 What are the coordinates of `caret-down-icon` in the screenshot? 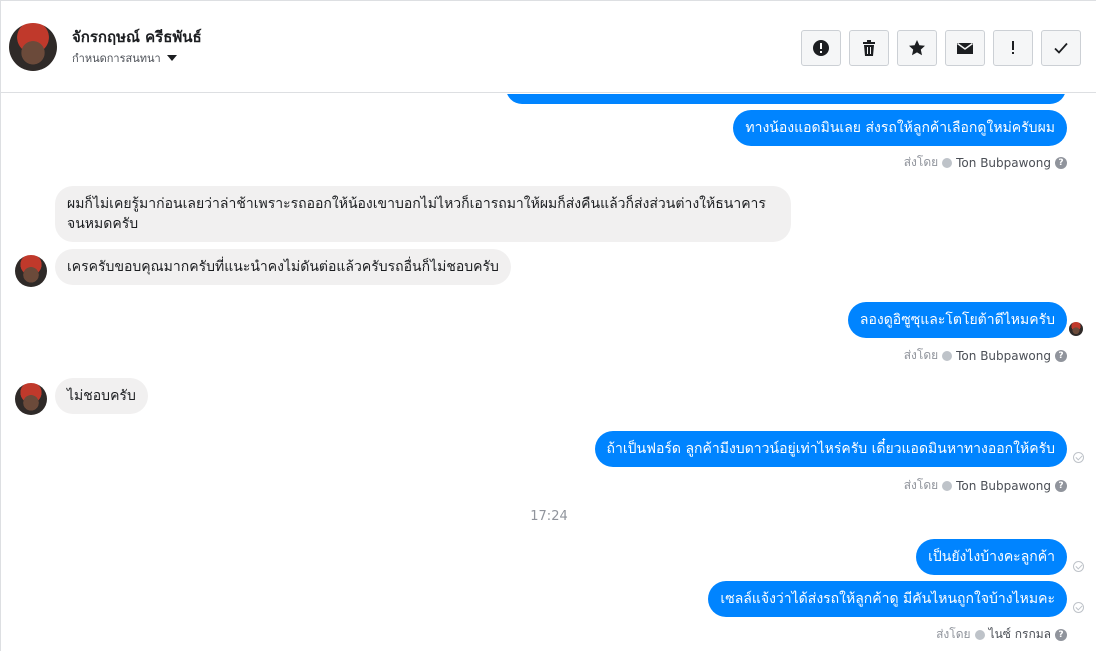 It's located at (171, 58).